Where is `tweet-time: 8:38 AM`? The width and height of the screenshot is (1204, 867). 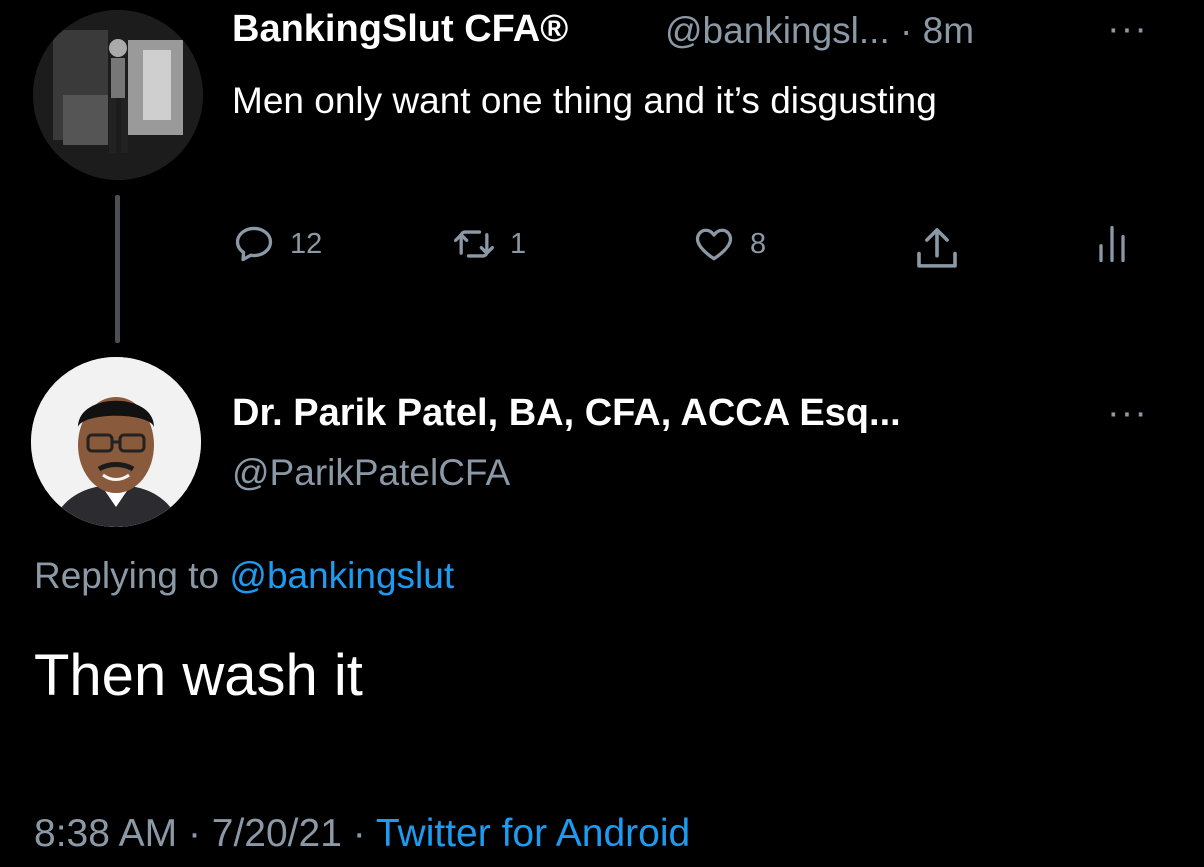
tweet-time: 8:38 AM is located at coordinates (105, 833).